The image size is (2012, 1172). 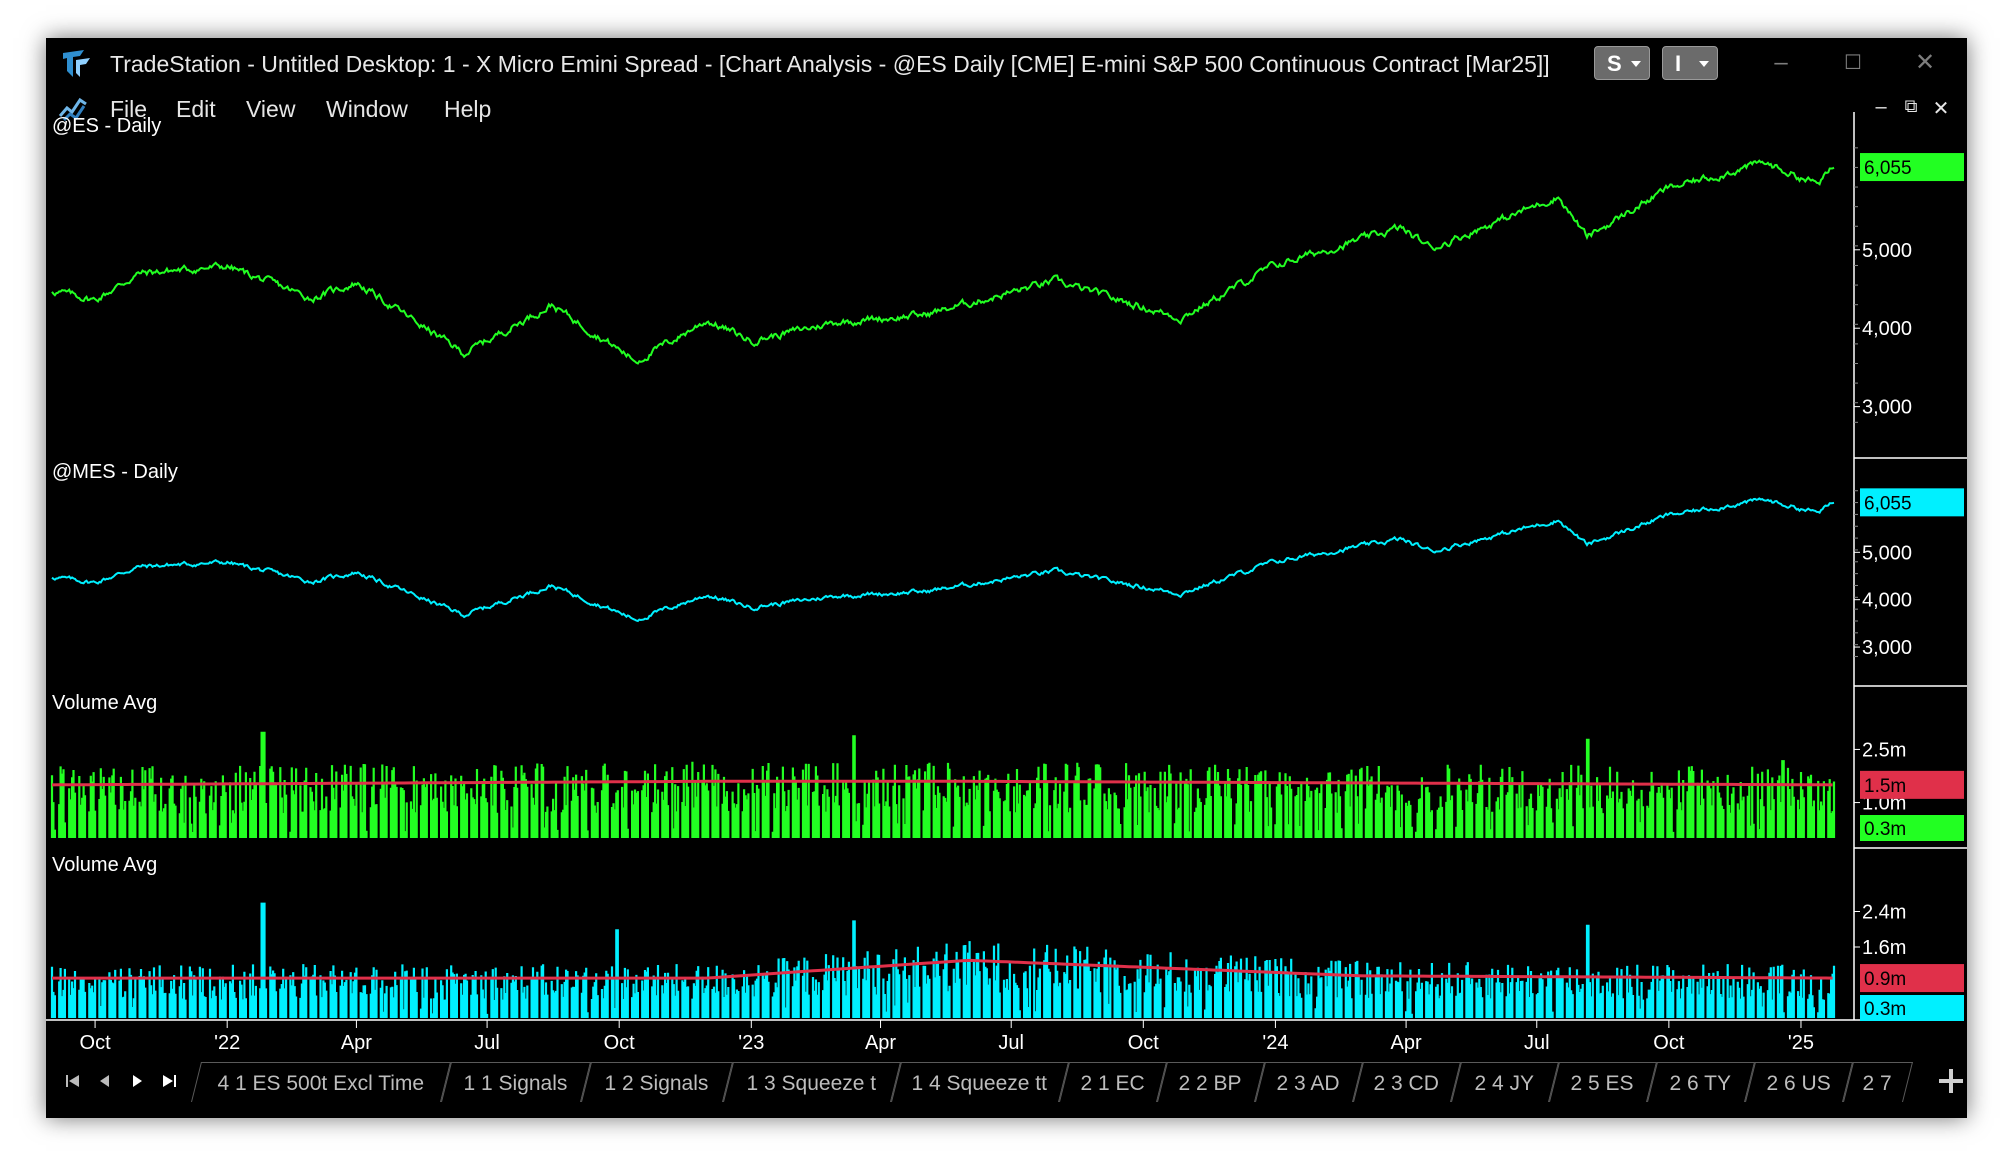 I want to click on workspace-tab: 1 4 Squeeze tt, so click(x=980, y=1082).